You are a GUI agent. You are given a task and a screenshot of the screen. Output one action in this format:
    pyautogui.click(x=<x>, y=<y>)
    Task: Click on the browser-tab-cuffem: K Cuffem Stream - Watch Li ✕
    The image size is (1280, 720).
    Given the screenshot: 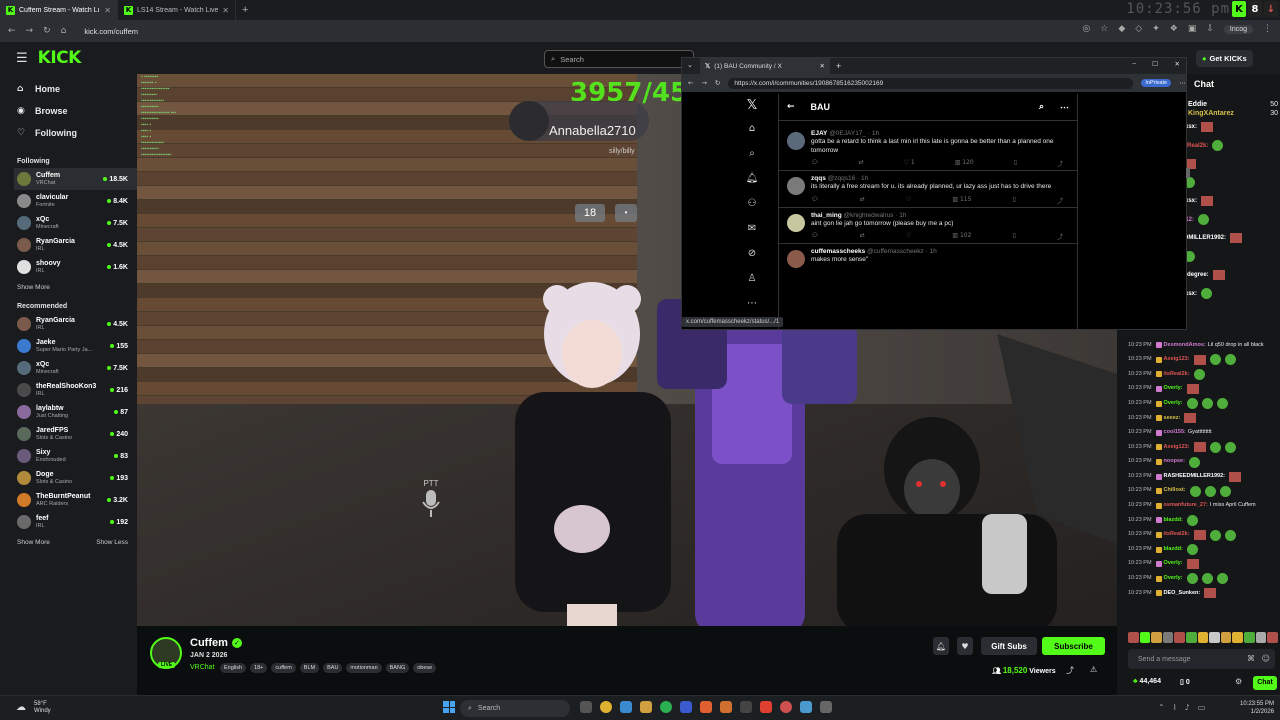 What is the action you would take?
    pyautogui.click(x=59, y=10)
    